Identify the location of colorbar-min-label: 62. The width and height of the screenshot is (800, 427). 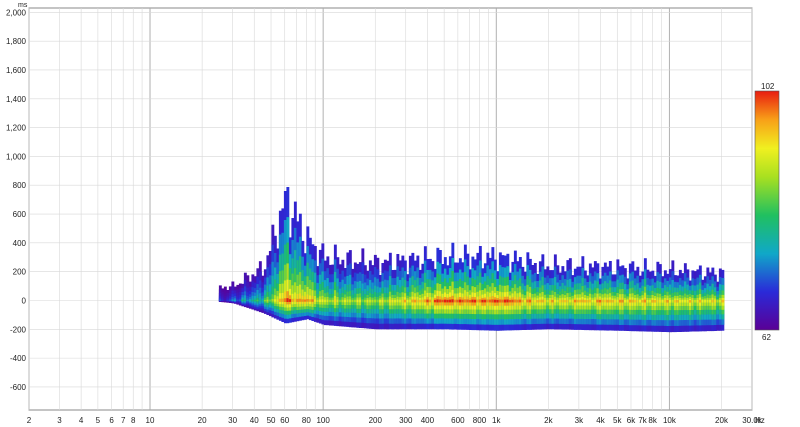
(766, 337).